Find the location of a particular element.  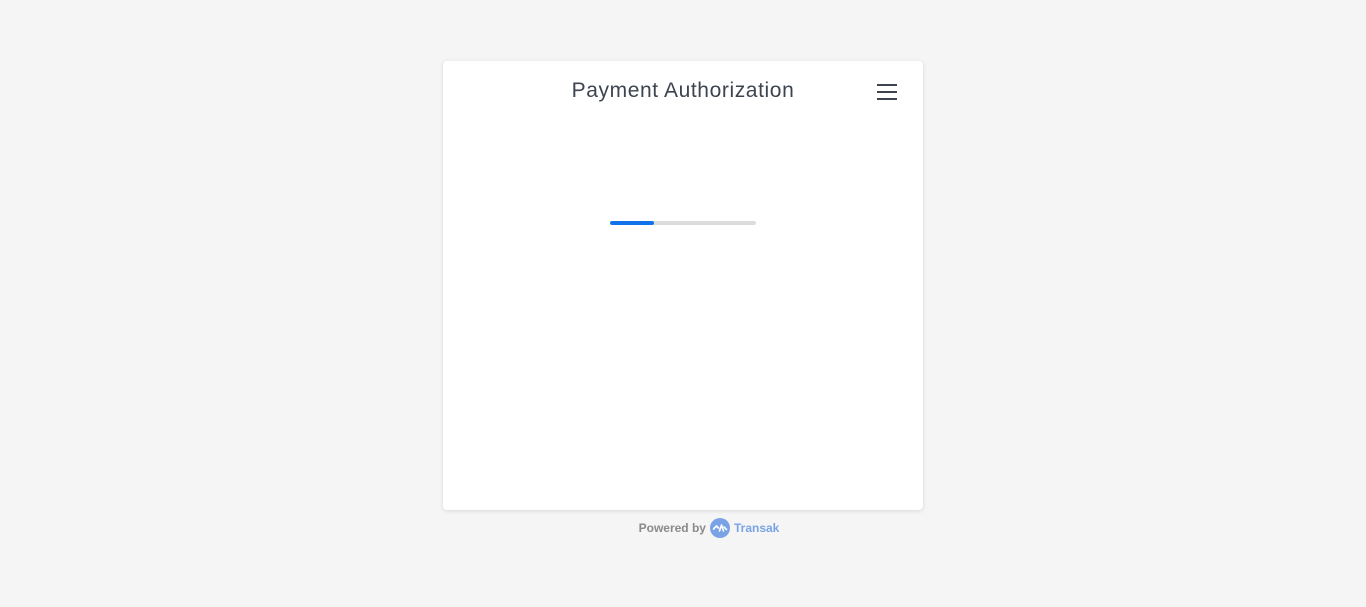

hamburger-menu-icon is located at coordinates (887, 92).